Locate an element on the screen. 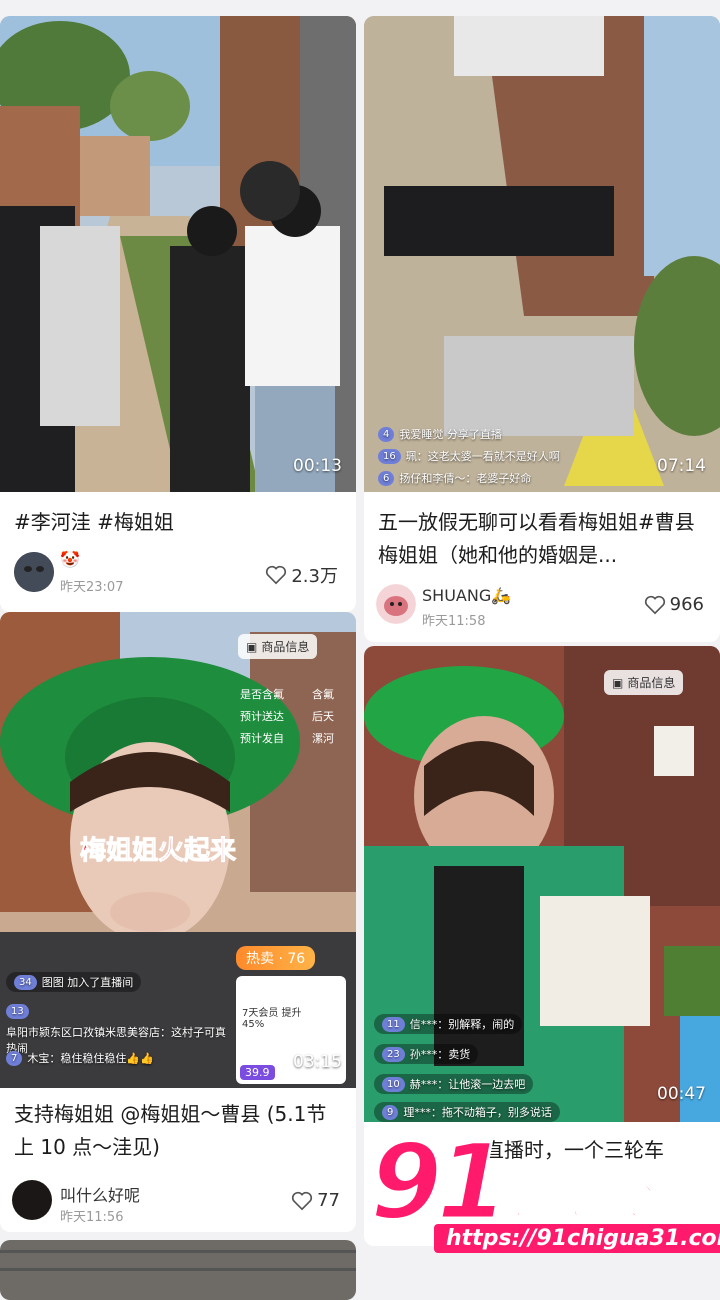 The width and height of the screenshot is (720, 1300). product-detail-labels: 是否含氟 预计送达 预计发自 is located at coordinates (262, 716).